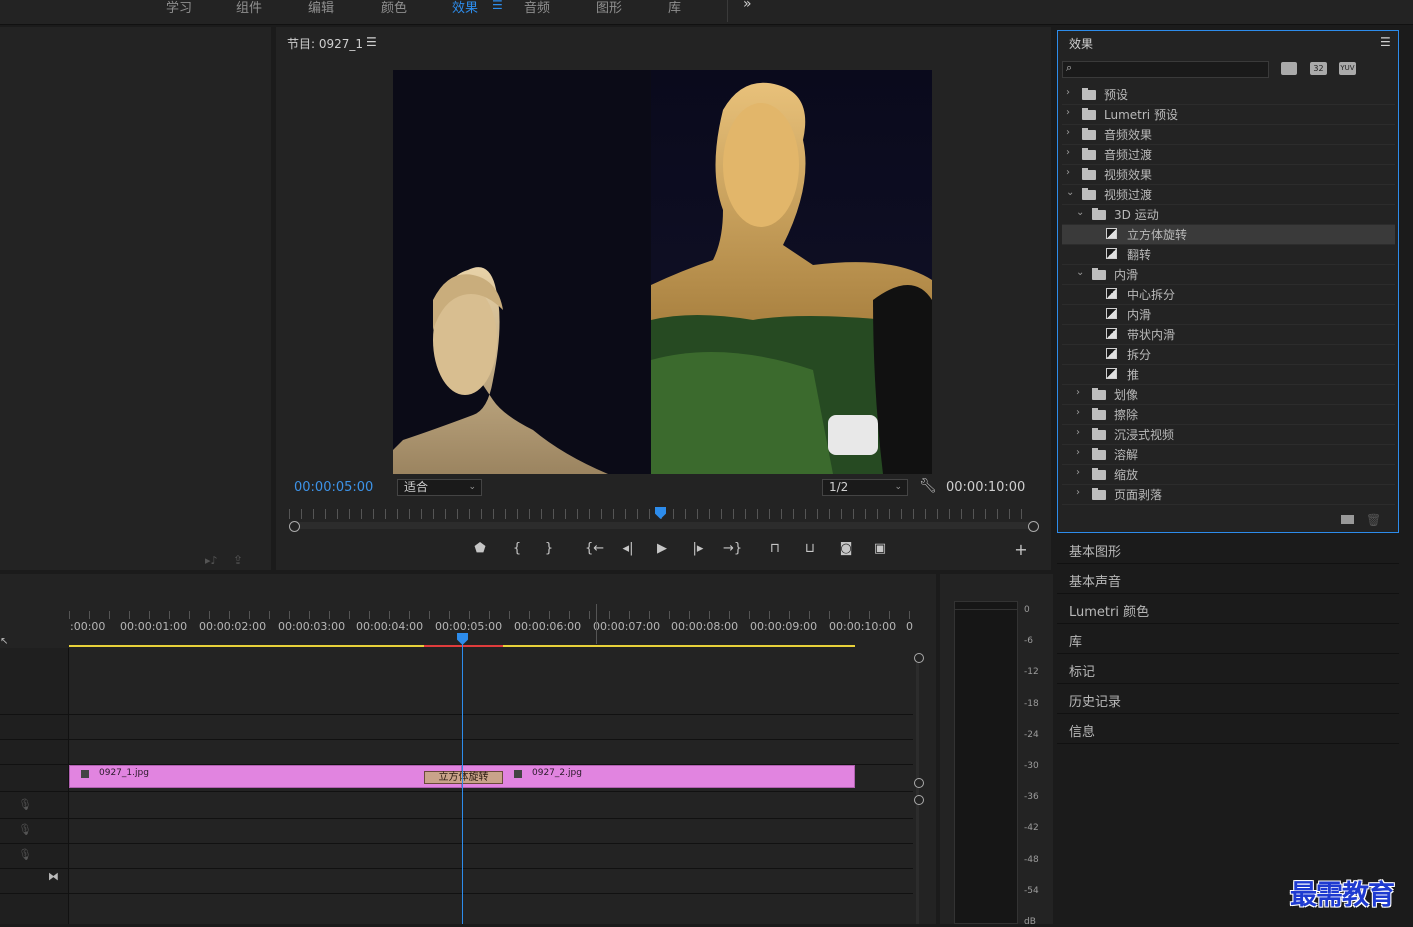 This screenshot has width=1413, height=927. I want to click on side-tab: 库, so click(1228, 639).